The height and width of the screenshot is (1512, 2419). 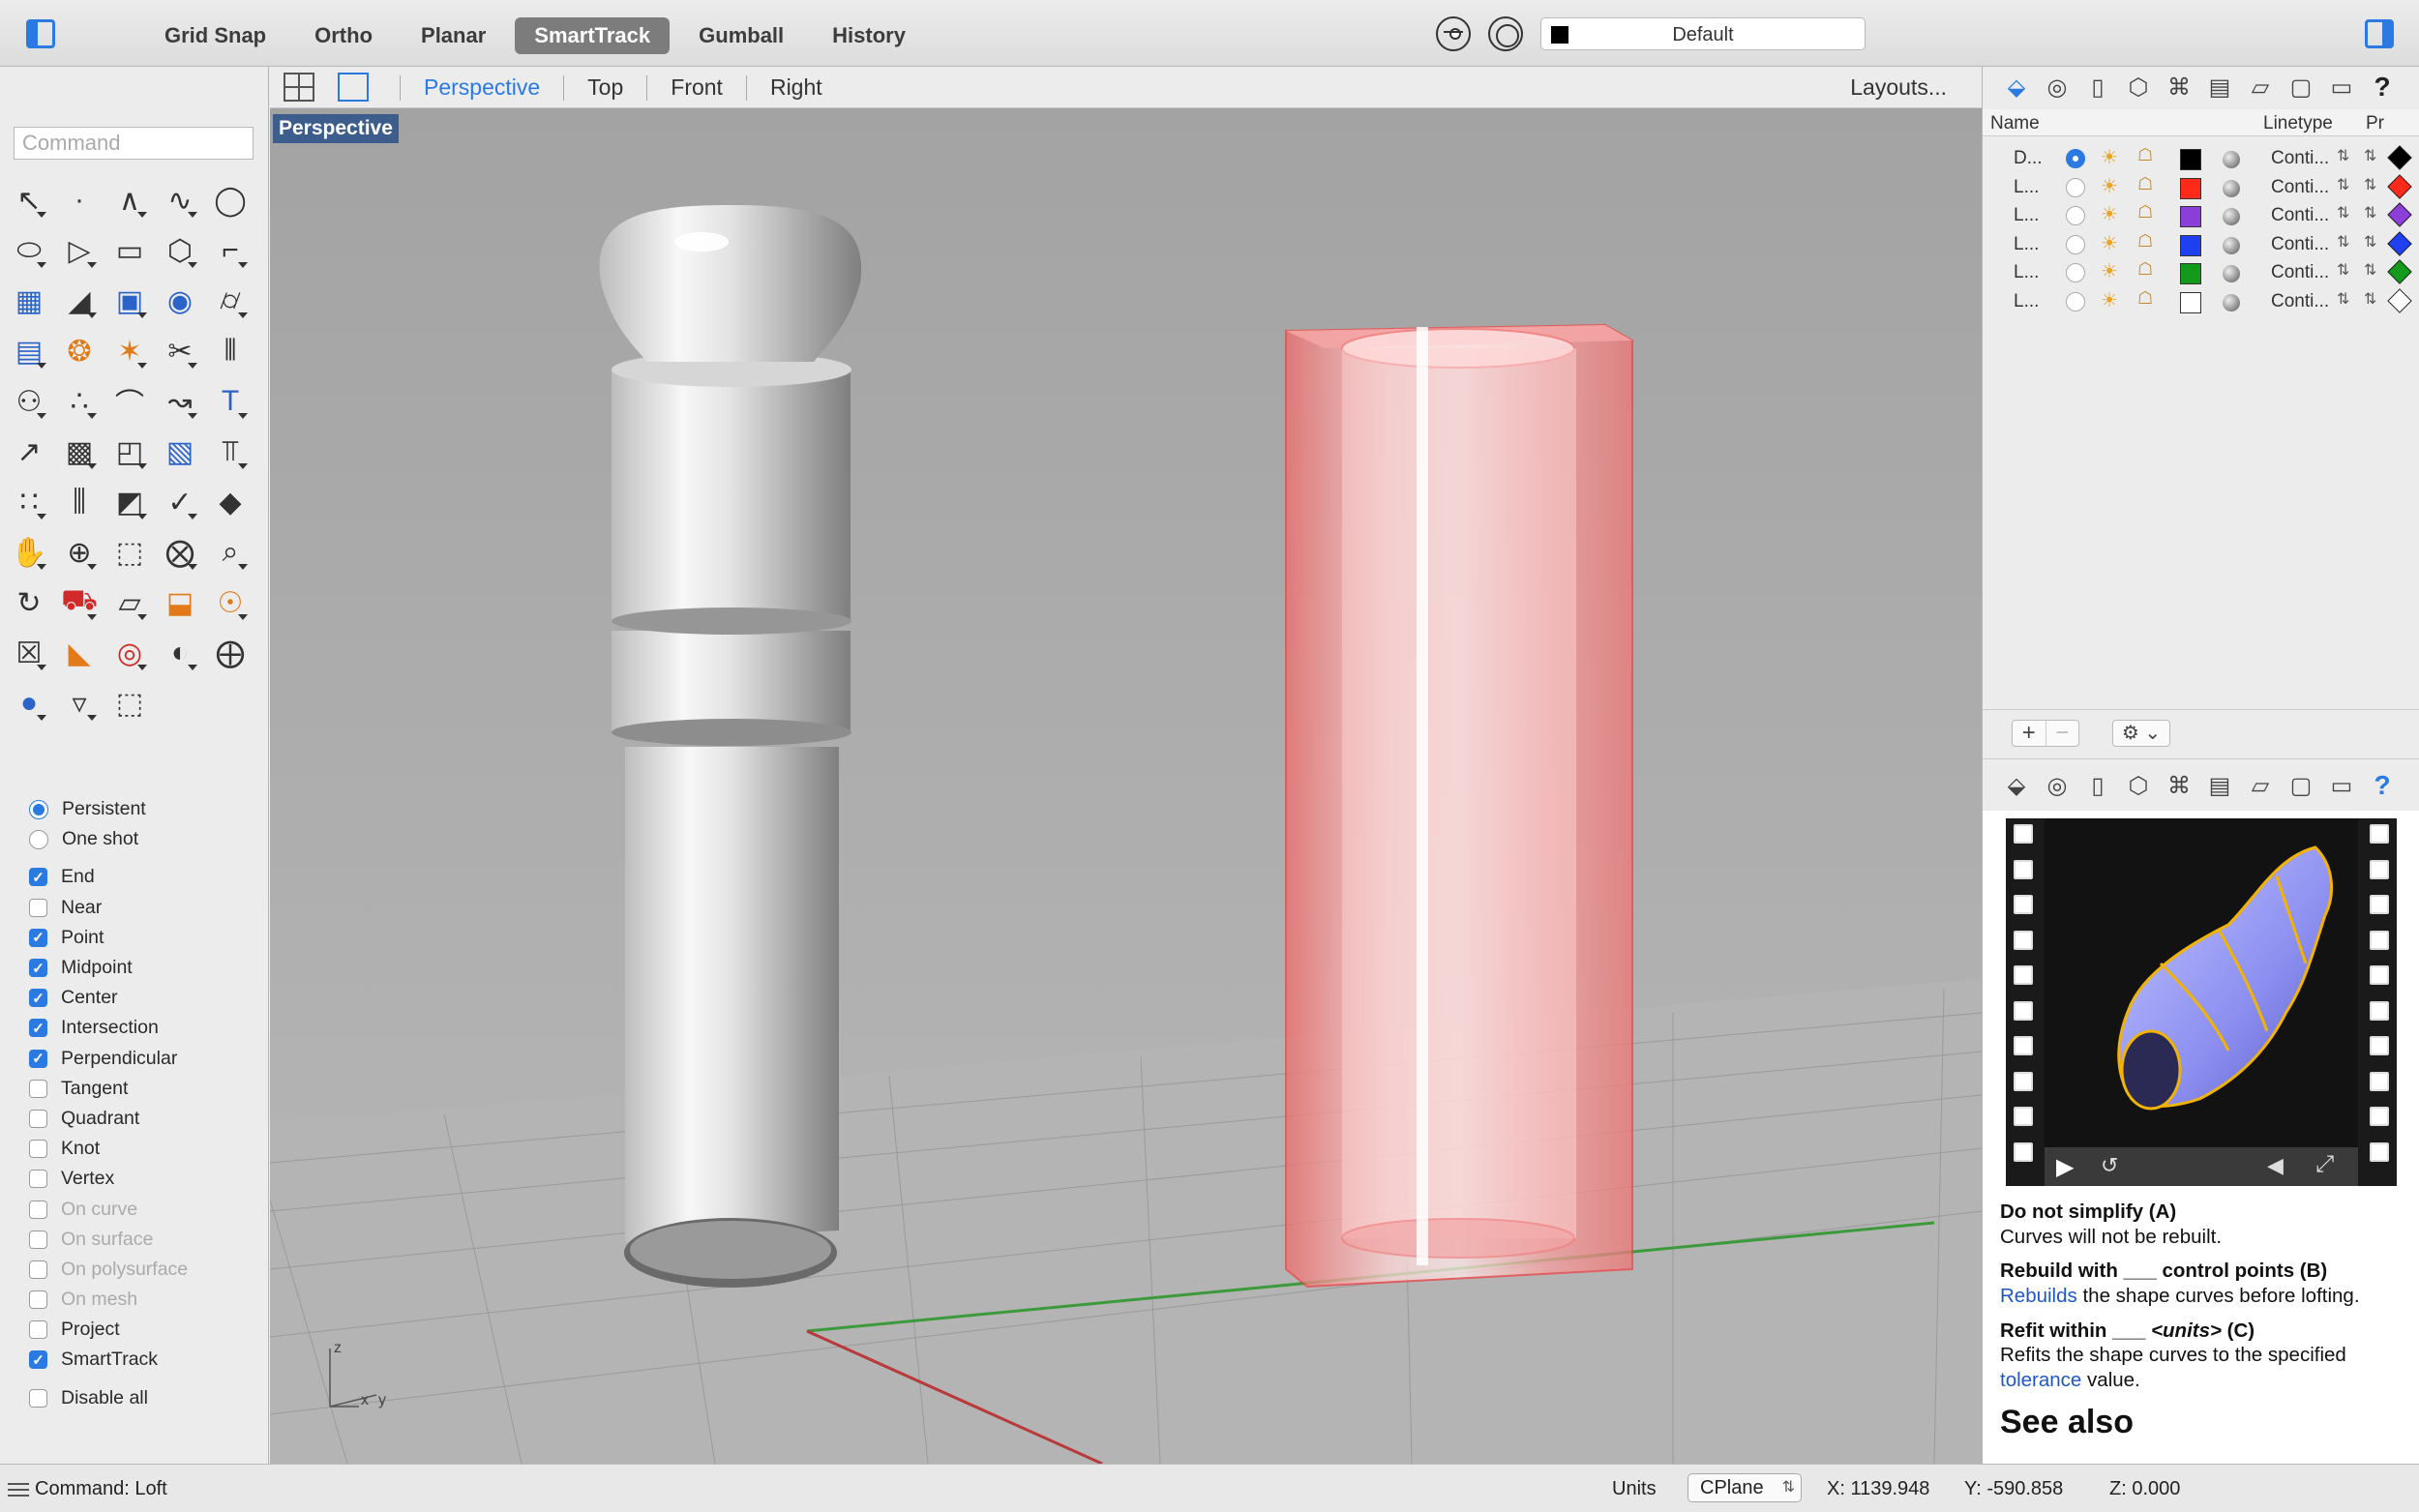 I want to click on car-icon: ⛟, so click(x=80, y=603).